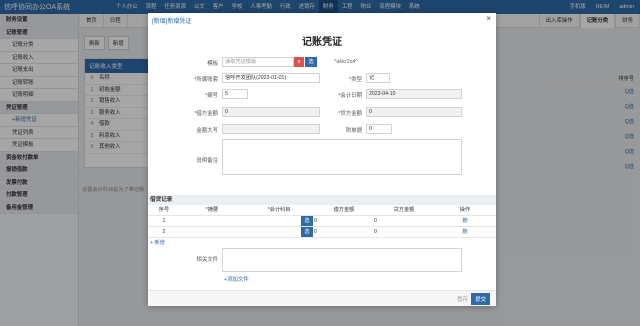 This screenshot has width=640, height=326. Describe the element at coordinates (350, 114) in the screenshot. I see `credit-label: *贷方金额` at that location.